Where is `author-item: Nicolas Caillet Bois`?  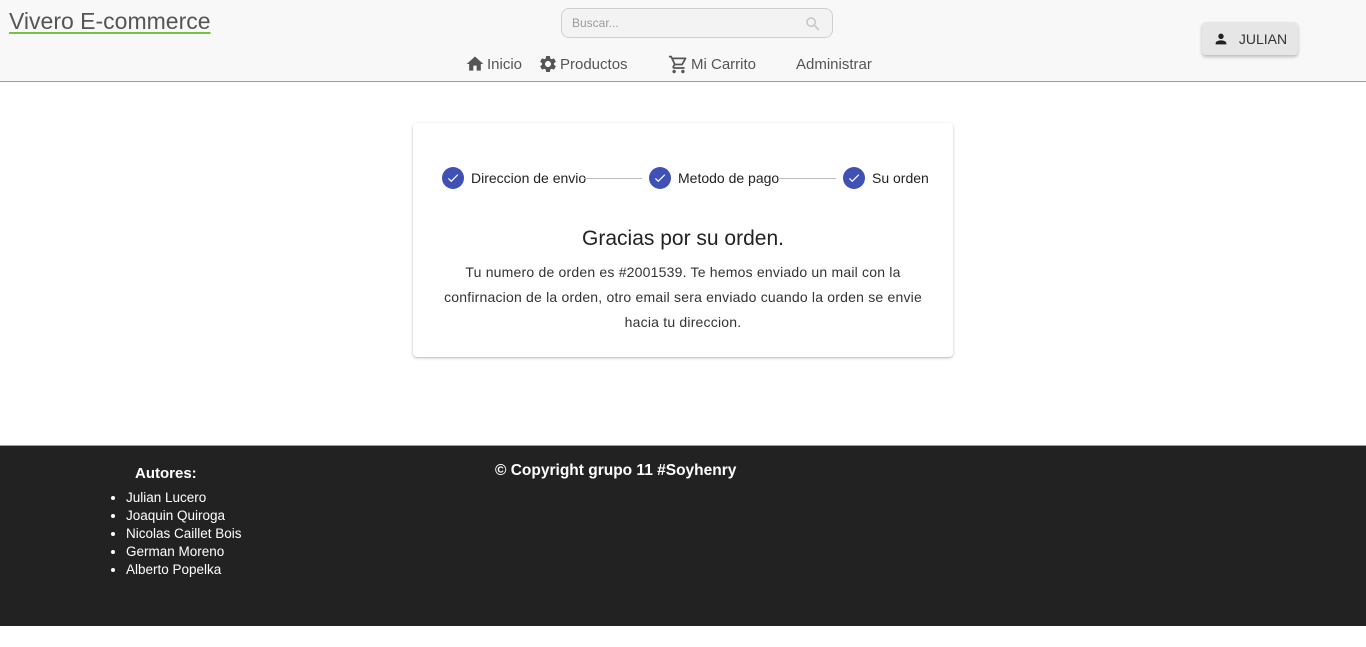 author-item: Nicolas Caillet Bois is located at coordinates (184, 534).